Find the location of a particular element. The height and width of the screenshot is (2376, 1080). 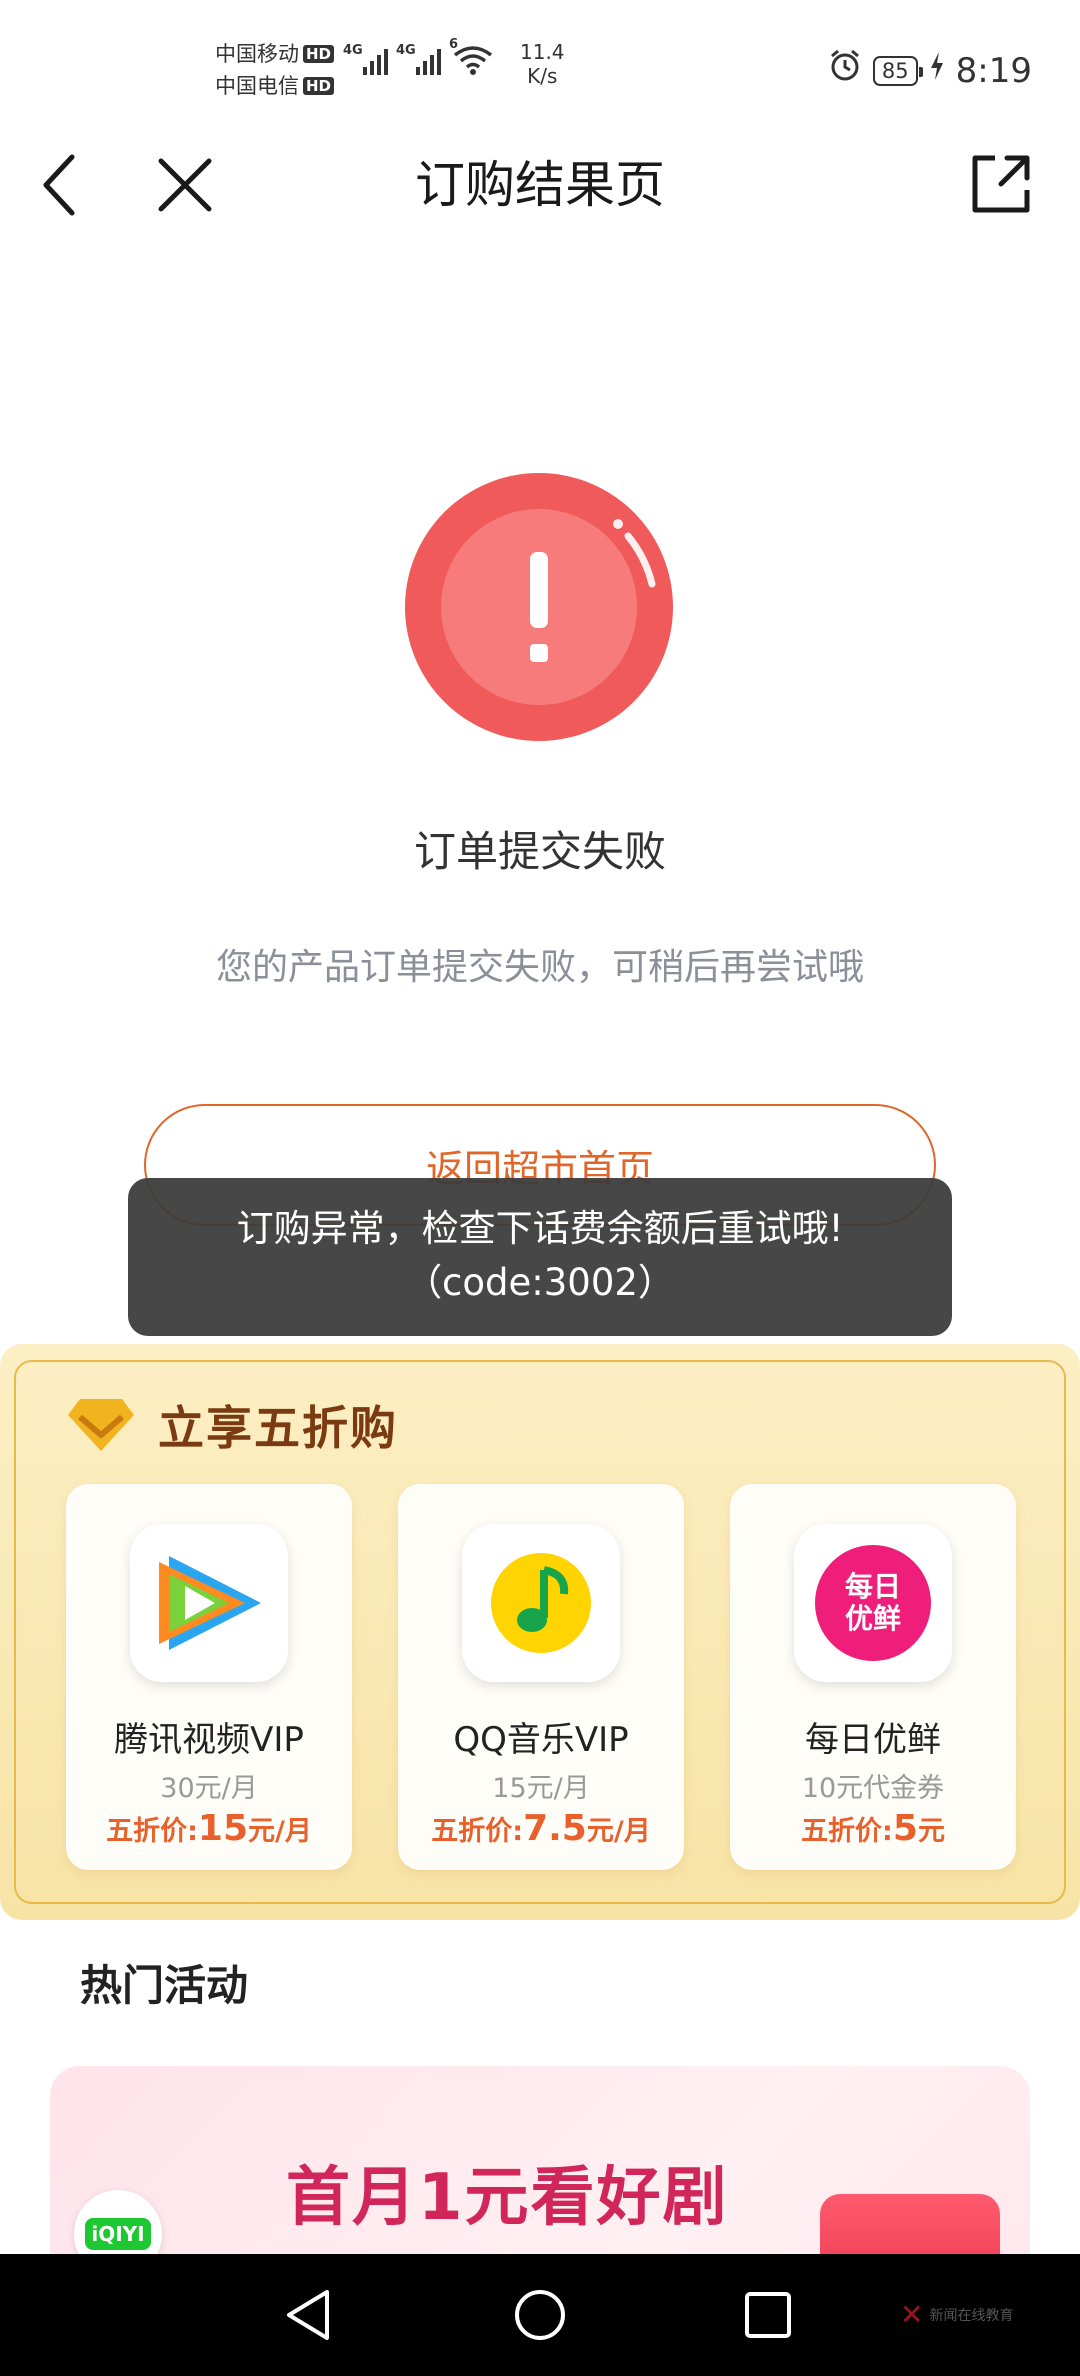

card-original-price: 10元代金券 is located at coordinates (873, 1788).